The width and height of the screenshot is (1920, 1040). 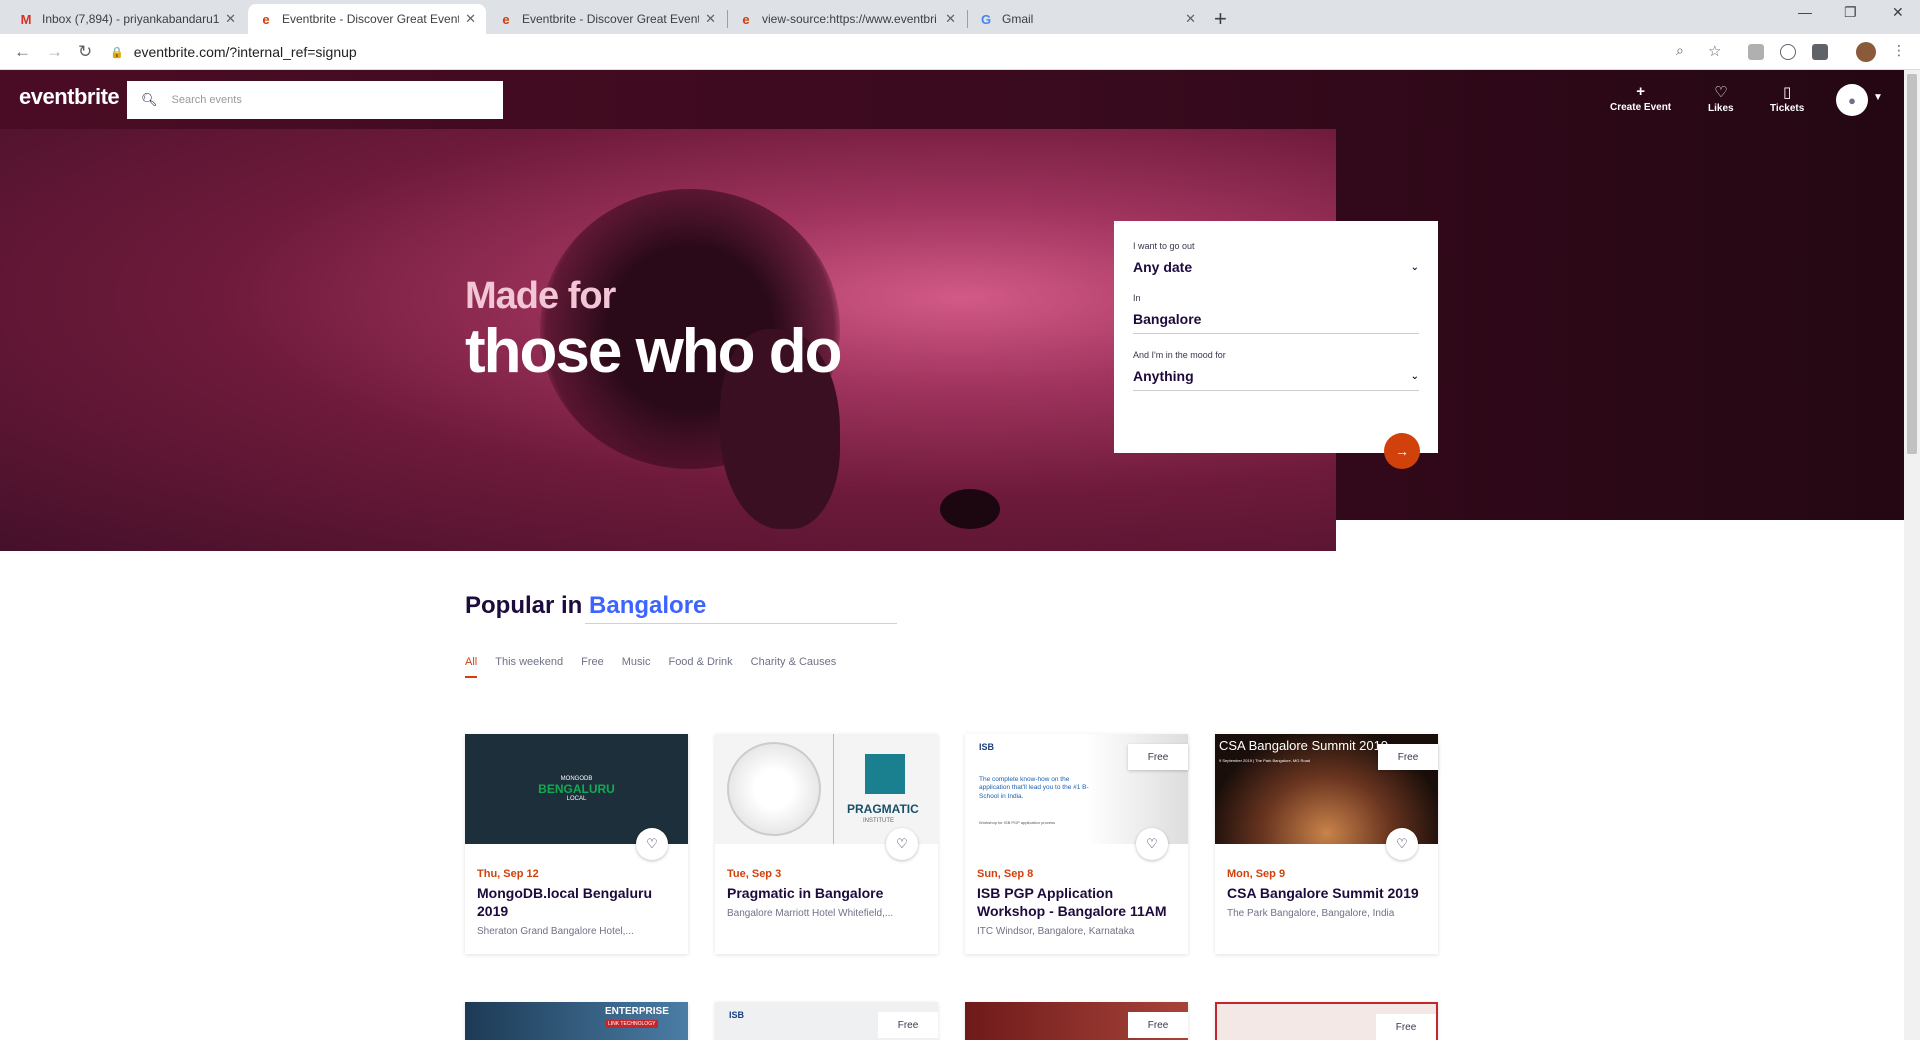 I want to click on filter-food-drink: Food & Drink, so click(x=700, y=667).